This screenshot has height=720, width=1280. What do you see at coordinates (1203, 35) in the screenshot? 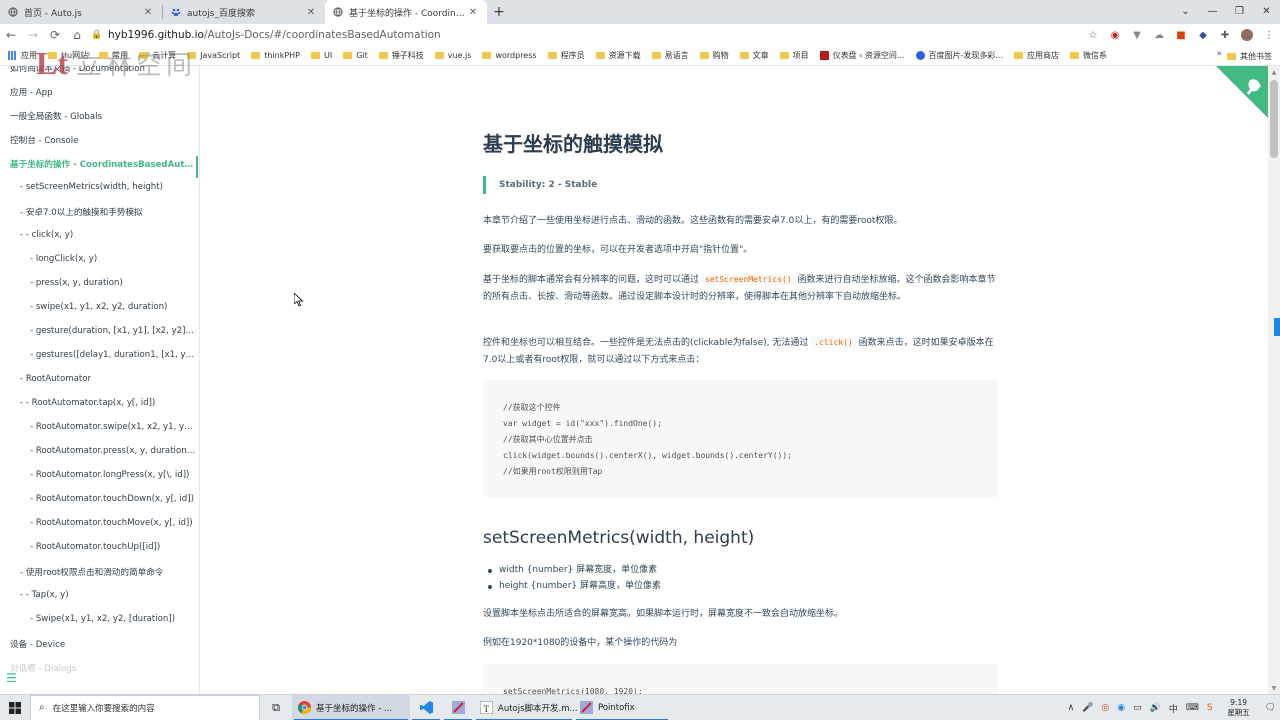
I see `extension-icon-4: ◆` at bounding box center [1203, 35].